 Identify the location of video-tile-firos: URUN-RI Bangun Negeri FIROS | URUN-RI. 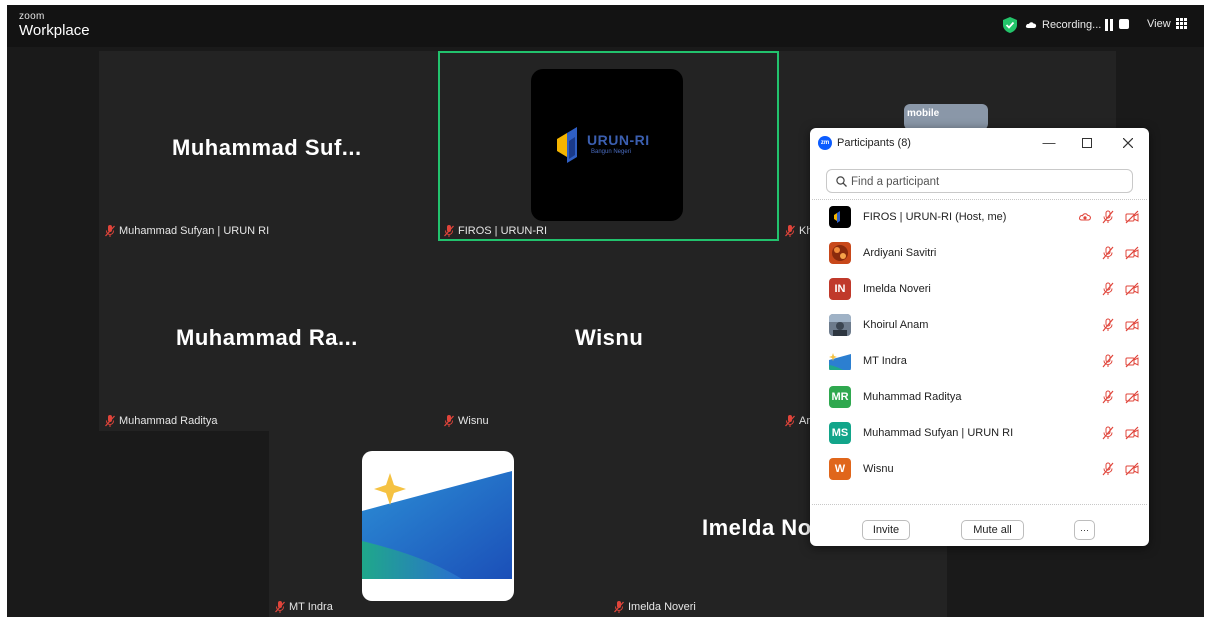
(608, 146).